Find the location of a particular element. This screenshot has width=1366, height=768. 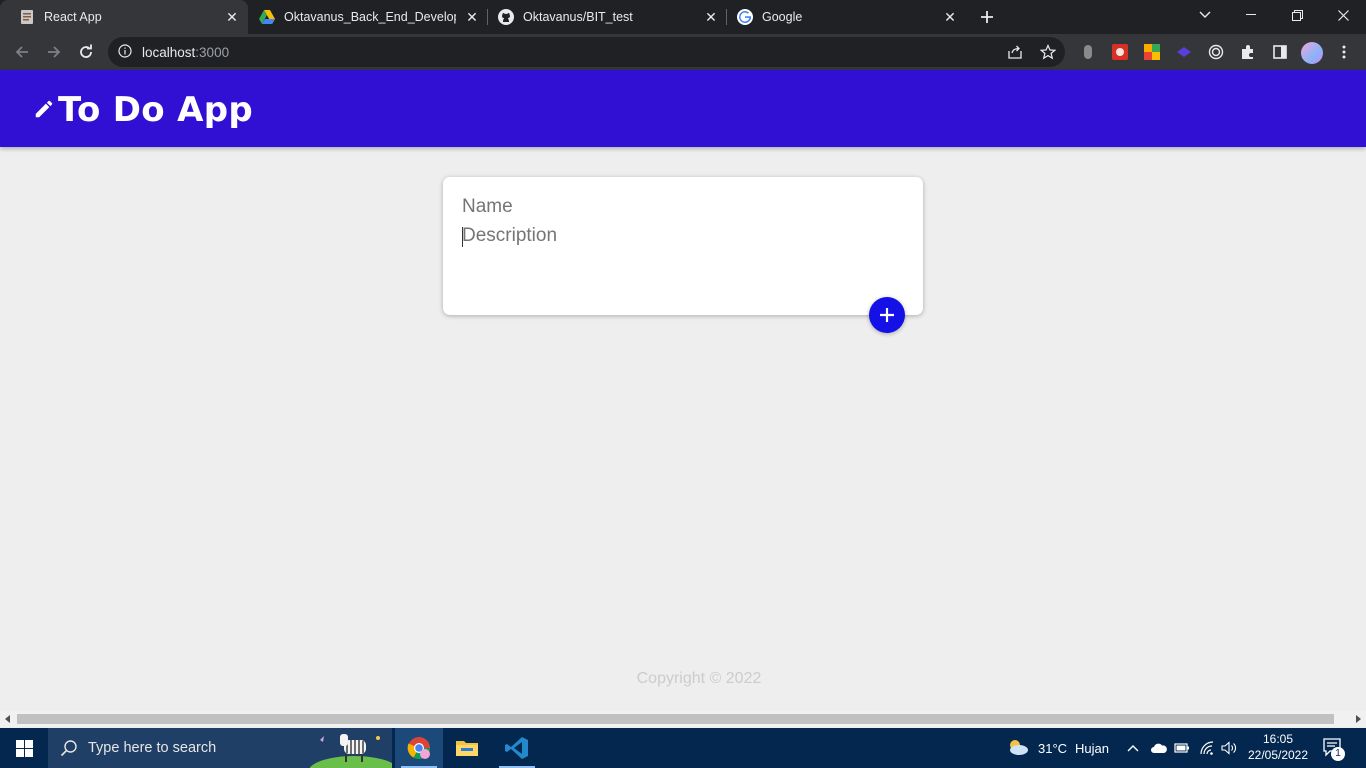

plus-icon is located at coordinates (887, 315).